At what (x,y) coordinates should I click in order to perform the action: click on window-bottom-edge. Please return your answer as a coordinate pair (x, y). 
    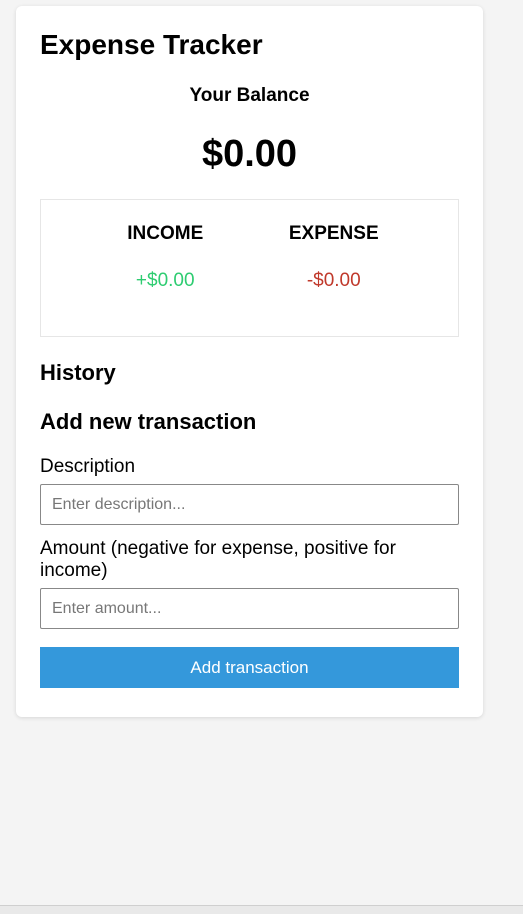
    Looking at the image, I should click on (261, 909).